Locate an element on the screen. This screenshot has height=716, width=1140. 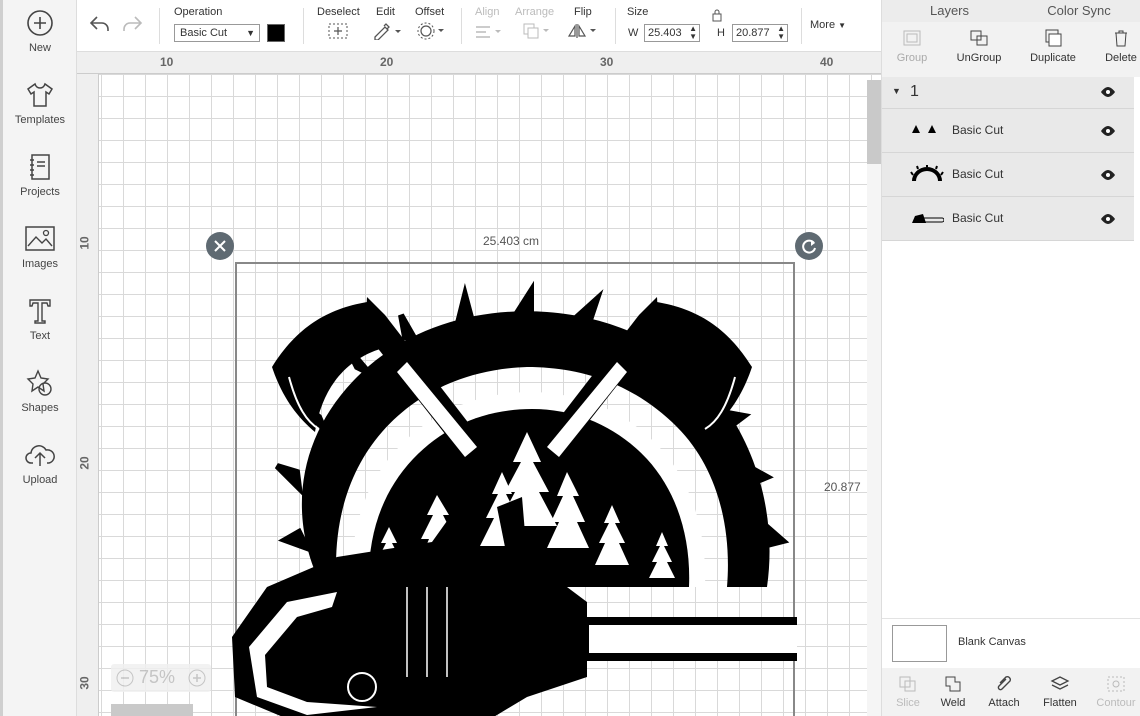
close-icon is located at coordinates (220, 246).